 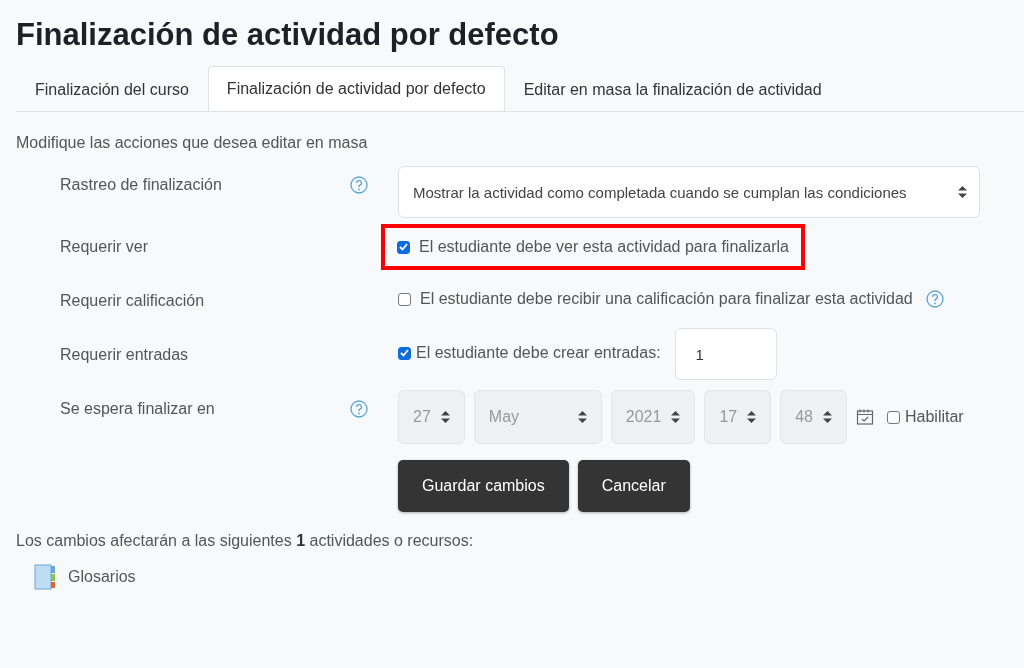 What do you see at coordinates (725, 354) in the screenshot?
I see `number-field: 1` at bounding box center [725, 354].